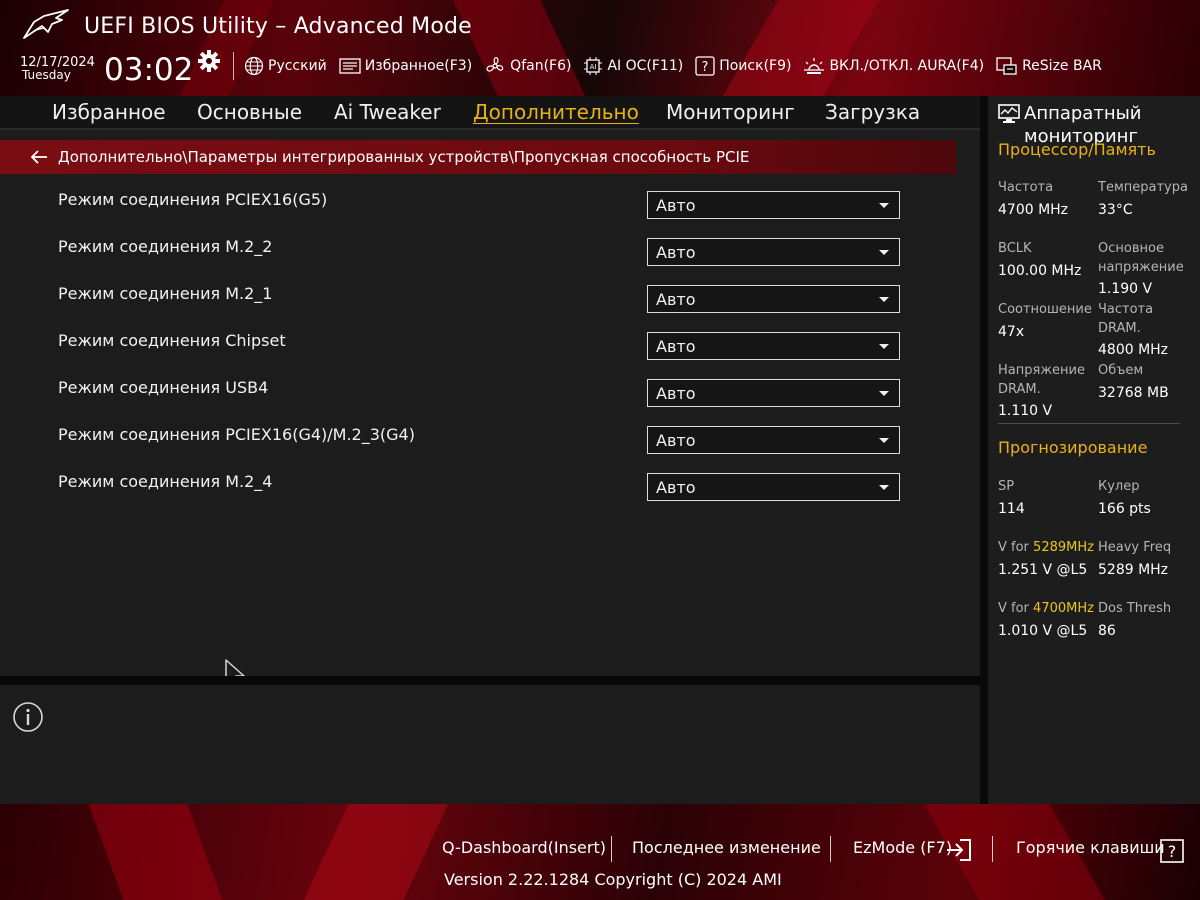 This screenshot has height=900, width=1200. What do you see at coordinates (1011, 509) in the screenshot?
I see `sp-value: 114` at bounding box center [1011, 509].